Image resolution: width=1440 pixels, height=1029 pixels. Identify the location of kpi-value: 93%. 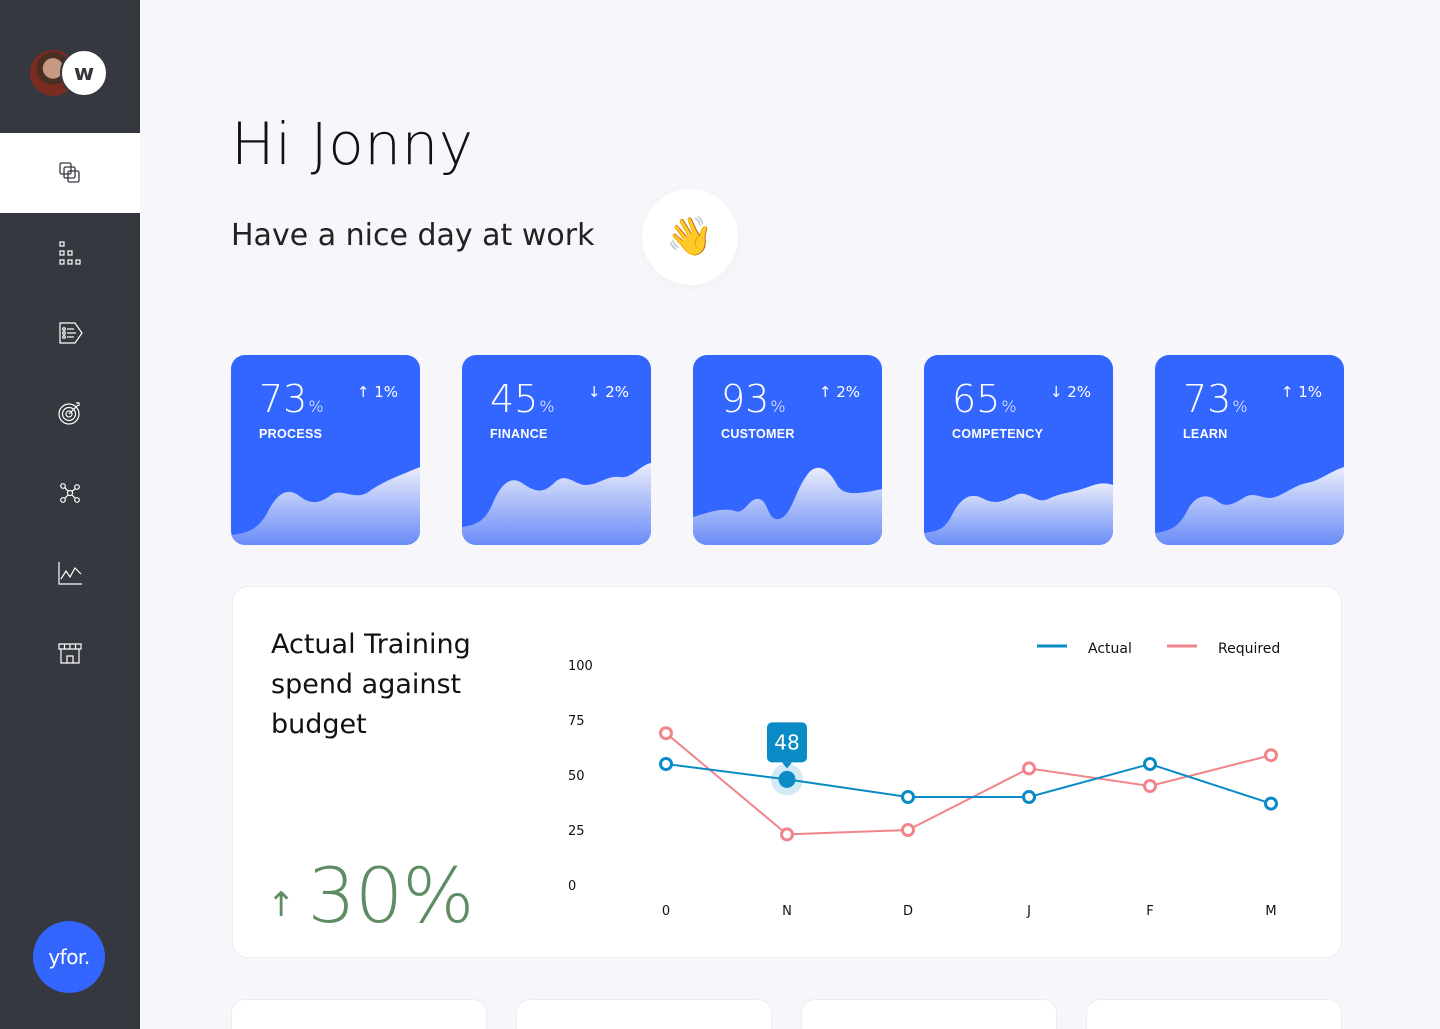
(753, 399).